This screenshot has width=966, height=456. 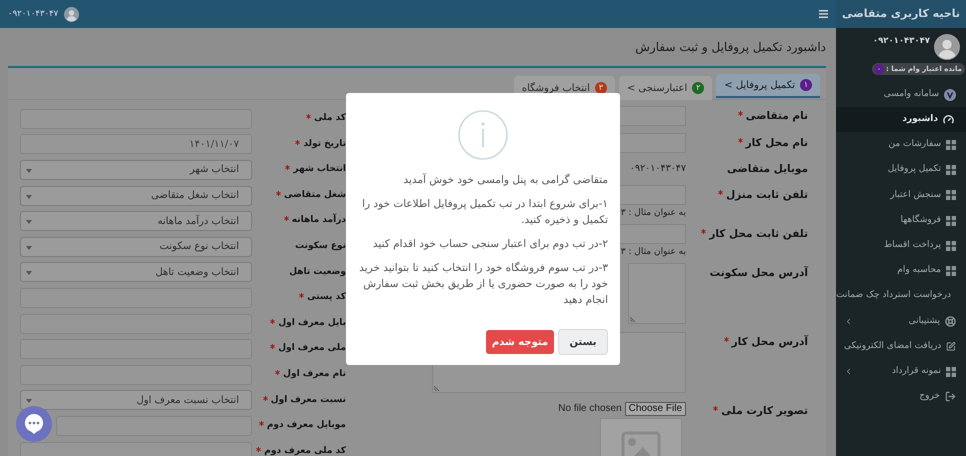 I want to click on instruction-text: ۳-در تب سوم فروشگاه خود را انتخاب کنید تا بتوانید خرید خود را به صورت حضوری یا از طریق بخش ثبت سفارش انجام دهید, so click(x=483, y=284).